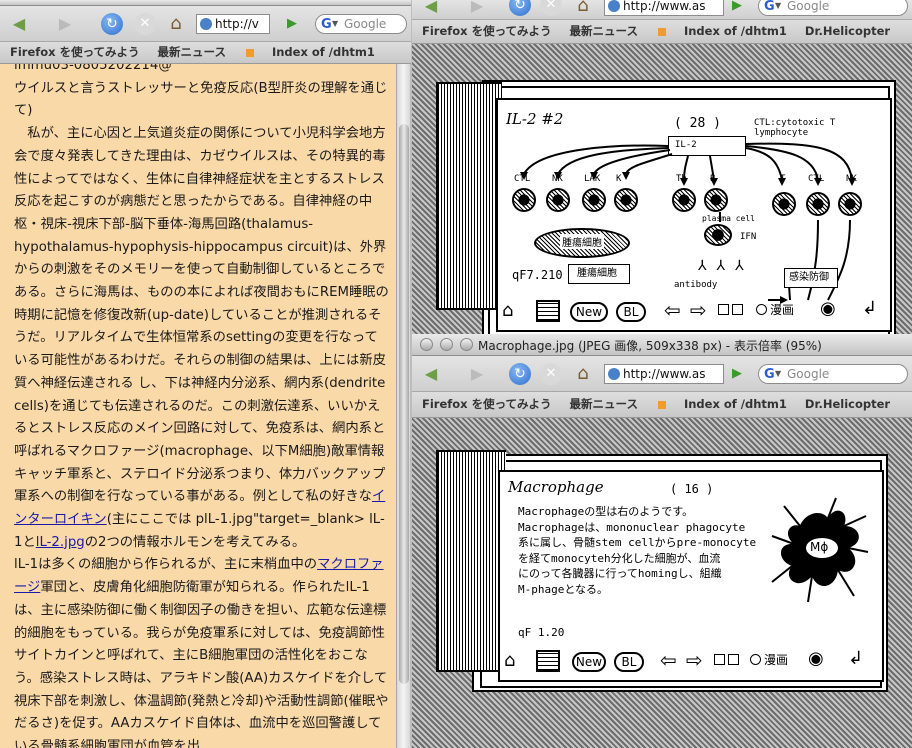 The image size is (912, 748). Describe the element at coordinates (195, 542) in the screenshot. I see `paragraph-1c-text: の2つの情報ホルモンを考えてみる。` at that location.